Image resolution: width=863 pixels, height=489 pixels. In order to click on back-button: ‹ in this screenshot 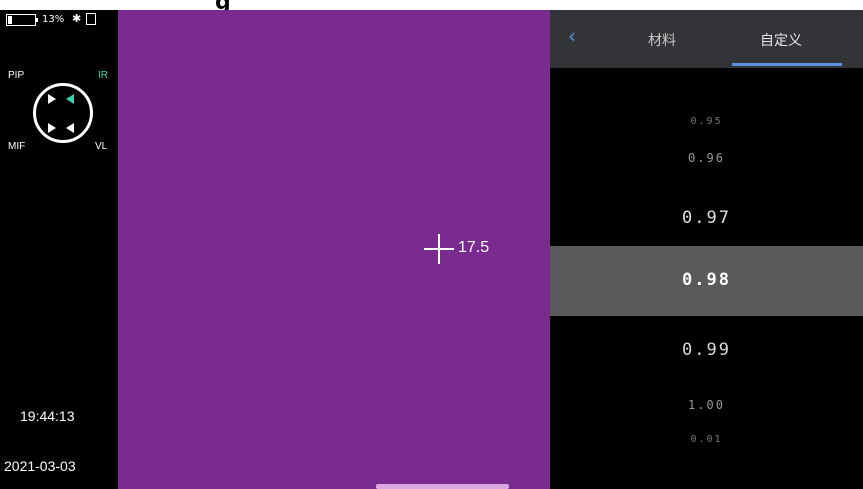, I will do `click(572, 36)`.